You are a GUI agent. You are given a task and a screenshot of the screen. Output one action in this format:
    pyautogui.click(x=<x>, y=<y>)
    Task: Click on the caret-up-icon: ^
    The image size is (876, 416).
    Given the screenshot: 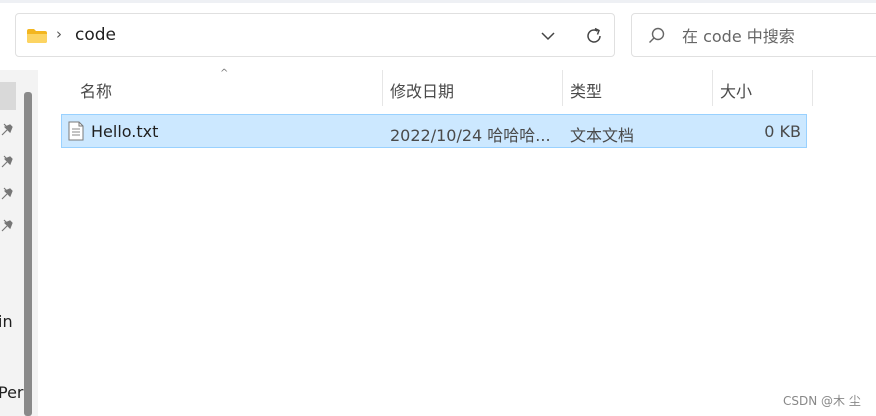 What is the action you would take?
    pyautogui.click(x=224, y=73)
    